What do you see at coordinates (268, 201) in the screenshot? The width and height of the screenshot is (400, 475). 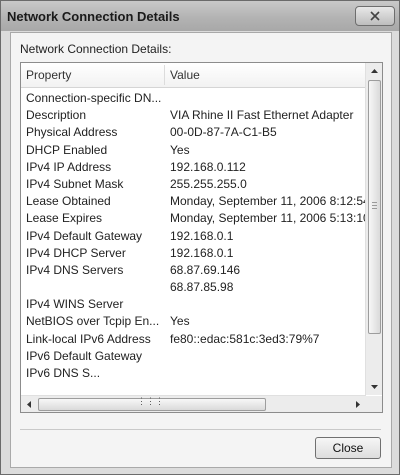 I see `value-cell: Monday, September 11, 2006 8:12:54` at bounding box center [268, 201].